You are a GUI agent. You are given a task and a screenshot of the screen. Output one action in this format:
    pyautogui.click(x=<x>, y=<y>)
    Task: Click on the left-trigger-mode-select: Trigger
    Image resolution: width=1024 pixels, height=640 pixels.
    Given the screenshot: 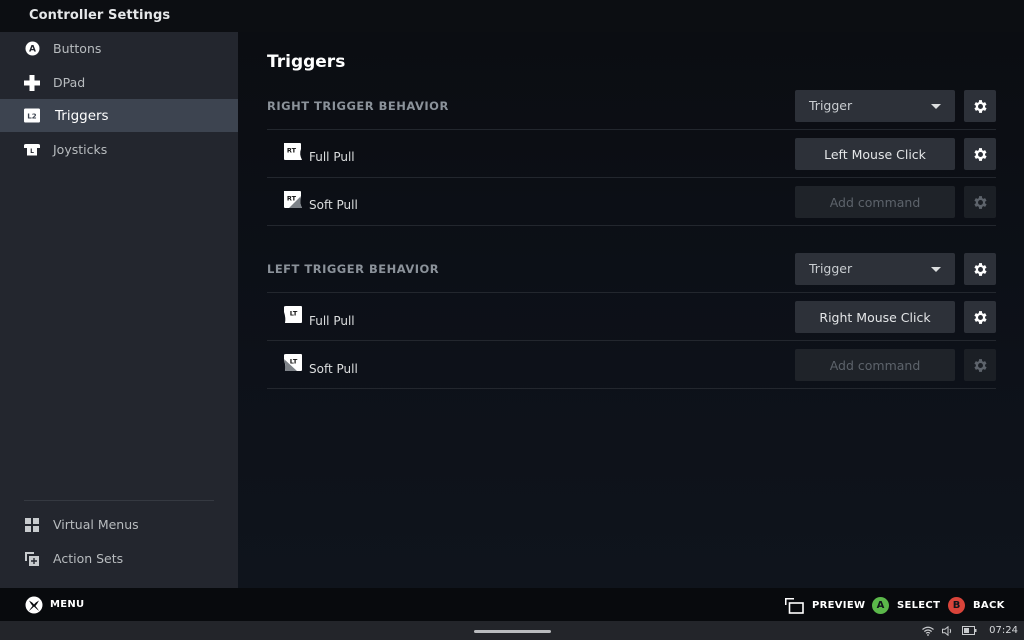 What is the action you would take?
    pyautogui.click(x=875, y=269)
    